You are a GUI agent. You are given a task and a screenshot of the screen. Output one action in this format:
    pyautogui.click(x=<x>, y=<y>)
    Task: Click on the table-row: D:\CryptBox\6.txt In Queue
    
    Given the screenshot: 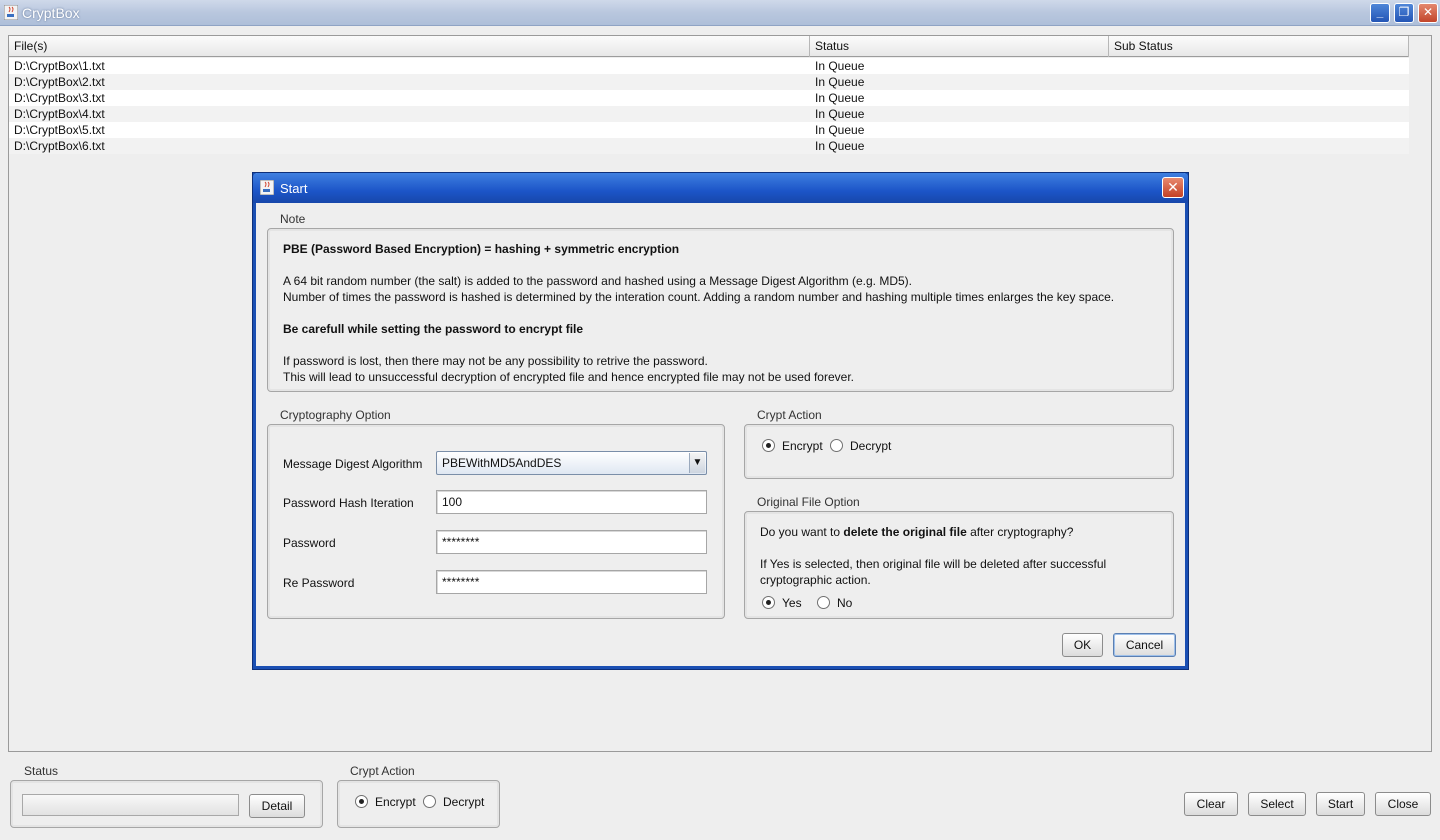 What is the action you would take?
    pyautogui.click(x=709, y=146)
    